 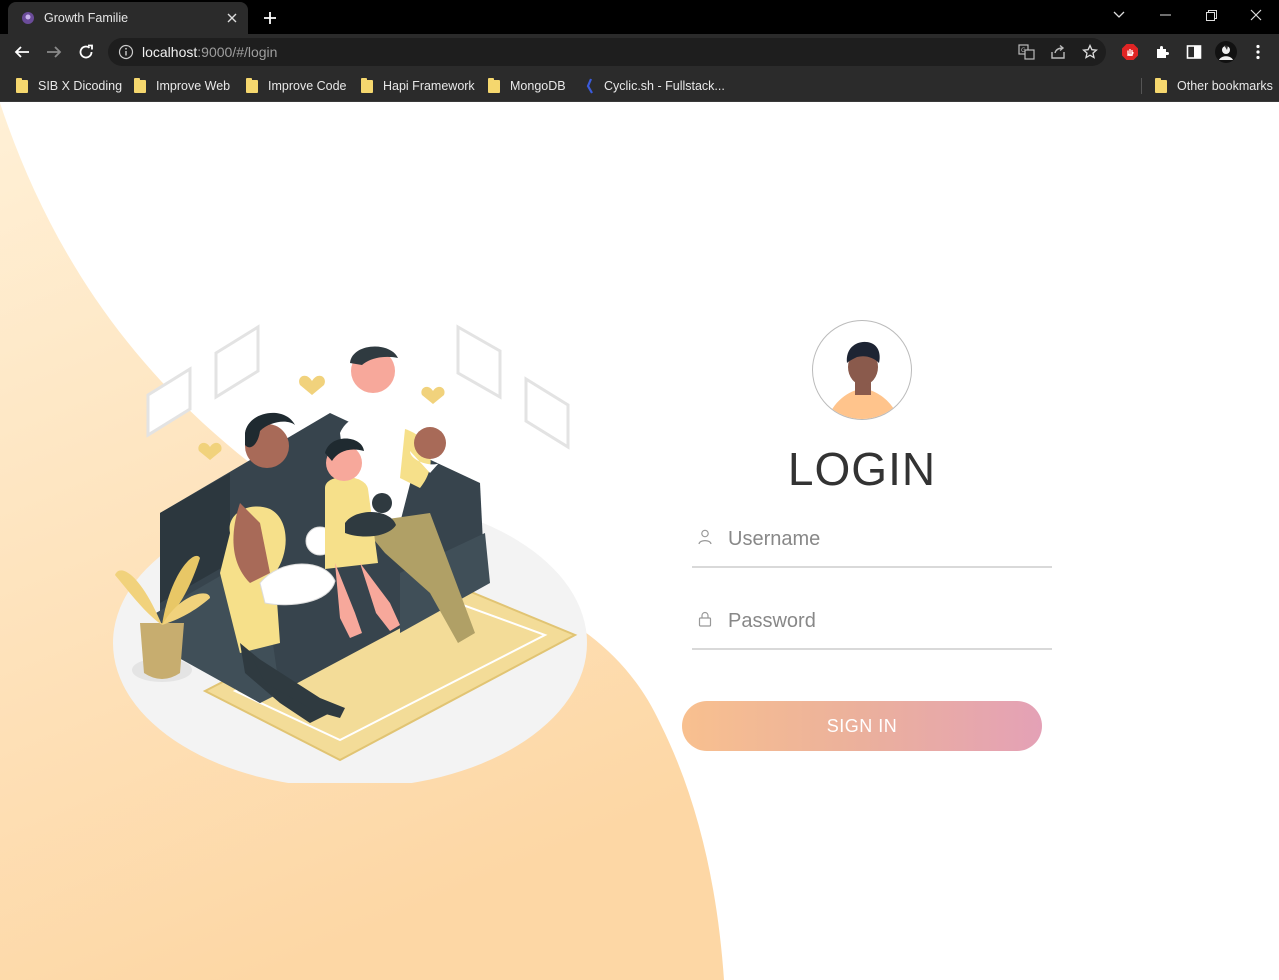 What do you see at coordinates (1226, 52) in the screenshot?
I see `profile-avatar-icon` at bounding box center [1226, 52].